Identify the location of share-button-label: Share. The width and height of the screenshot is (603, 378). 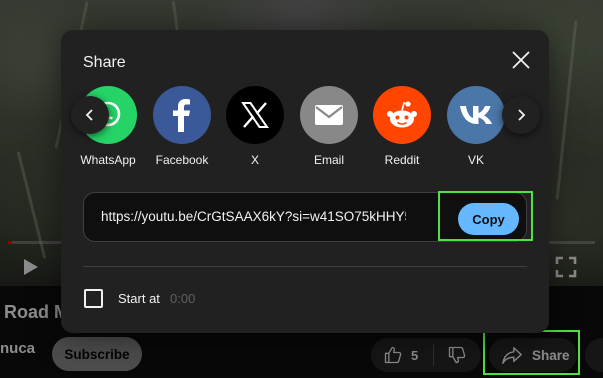
(551, 355).